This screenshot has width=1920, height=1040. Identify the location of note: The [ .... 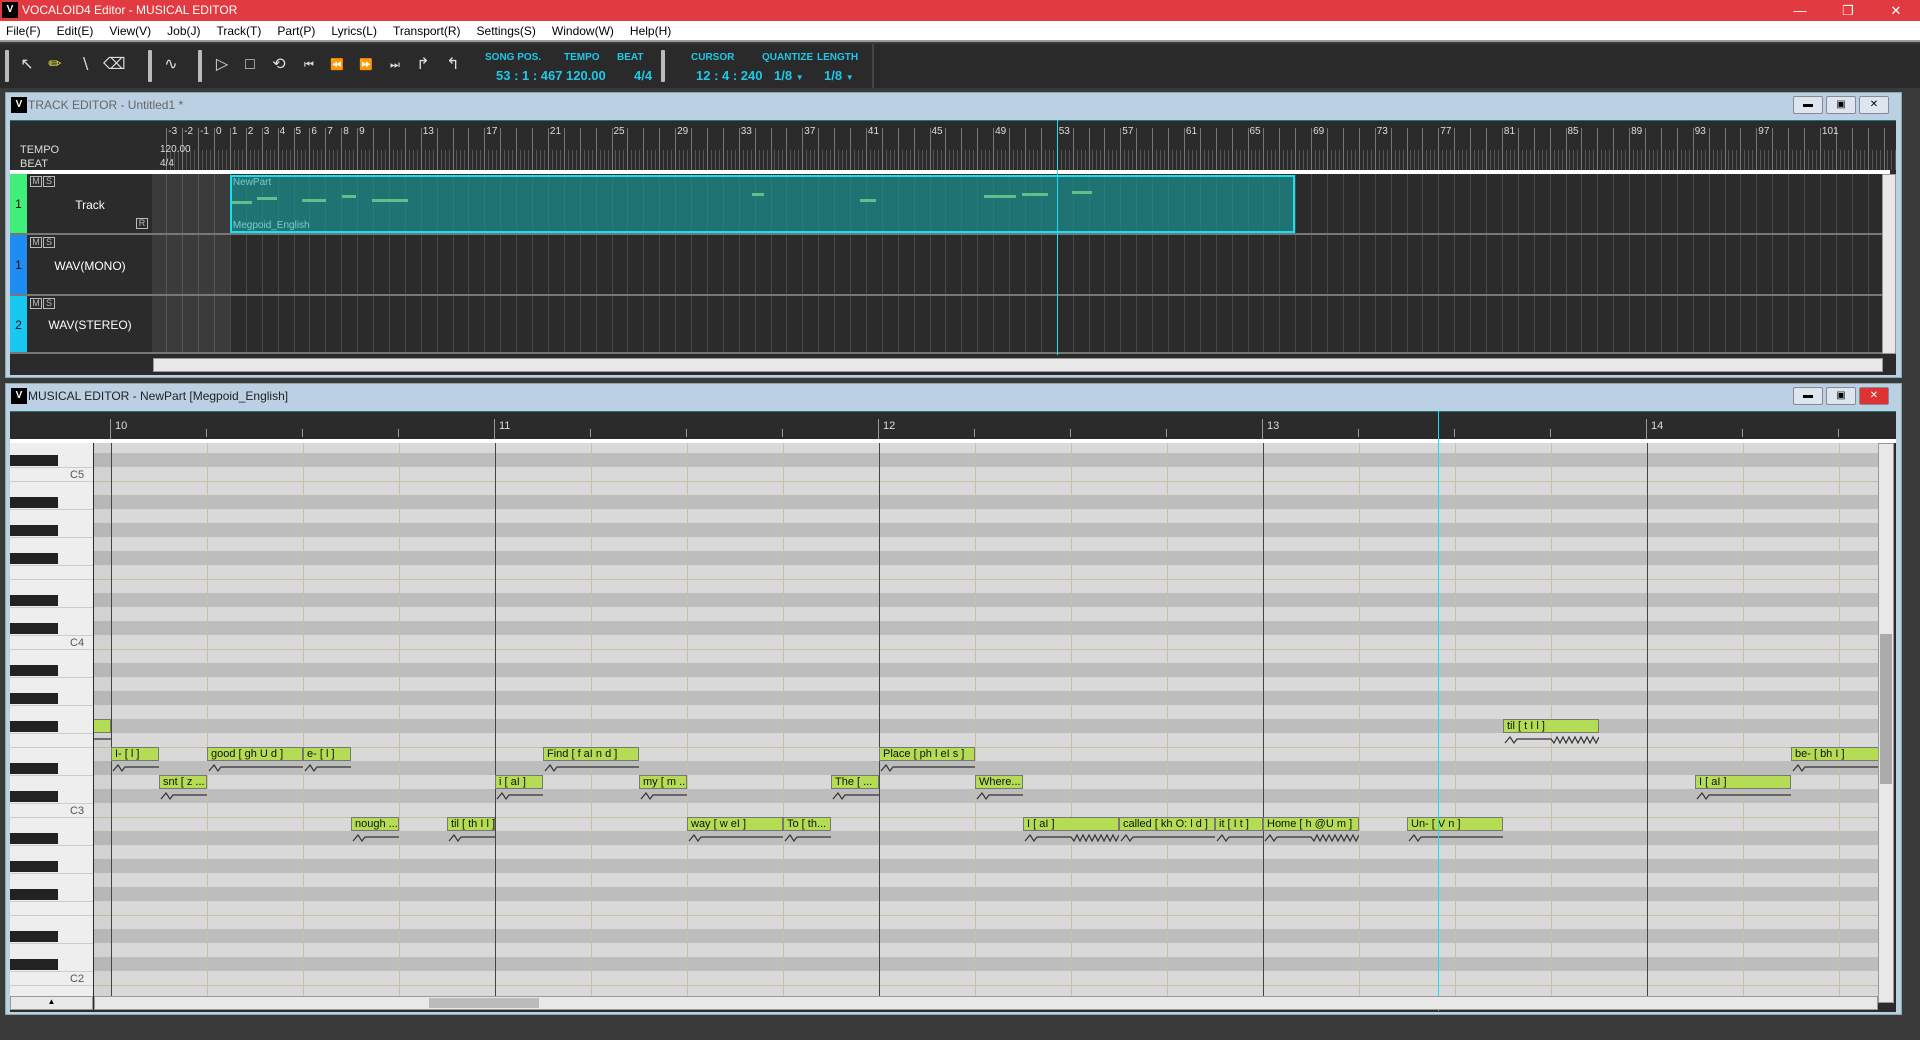
(855, 782).